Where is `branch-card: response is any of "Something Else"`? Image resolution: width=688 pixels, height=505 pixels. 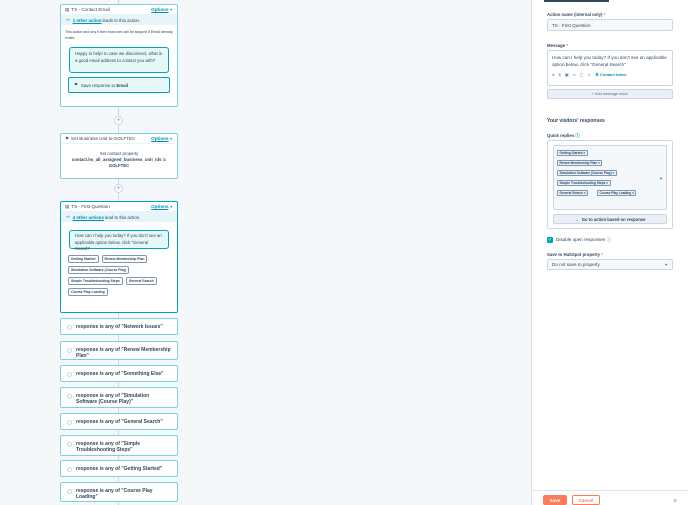
branch-card: response is any of "Something Else" is located at coordinates (119, 373).